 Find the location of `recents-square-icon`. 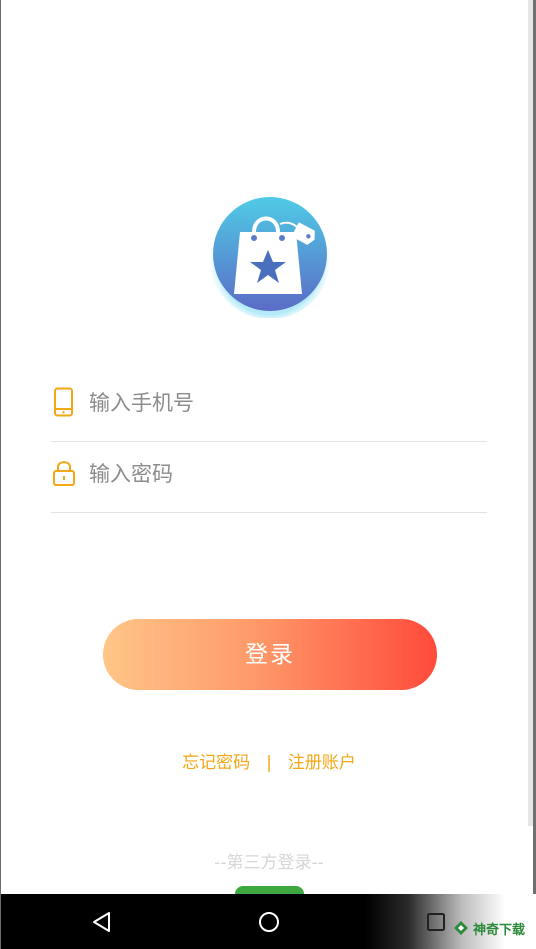

recents-square-icon is located at coordinates (436, 921).